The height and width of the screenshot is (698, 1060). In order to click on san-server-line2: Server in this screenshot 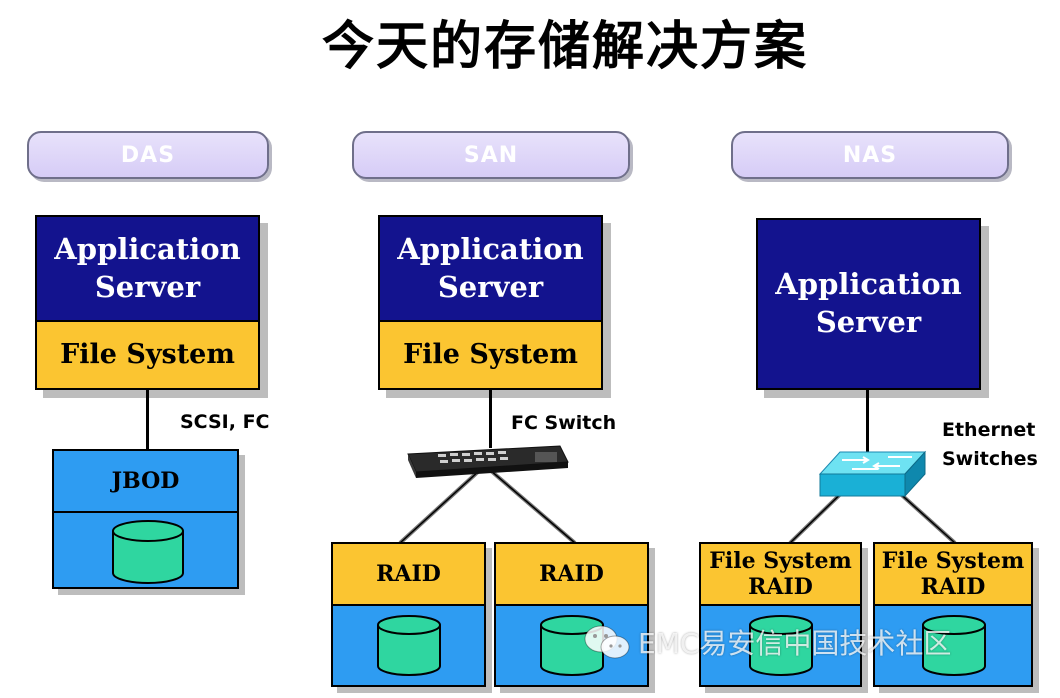, I will do `click(490, 286)`.